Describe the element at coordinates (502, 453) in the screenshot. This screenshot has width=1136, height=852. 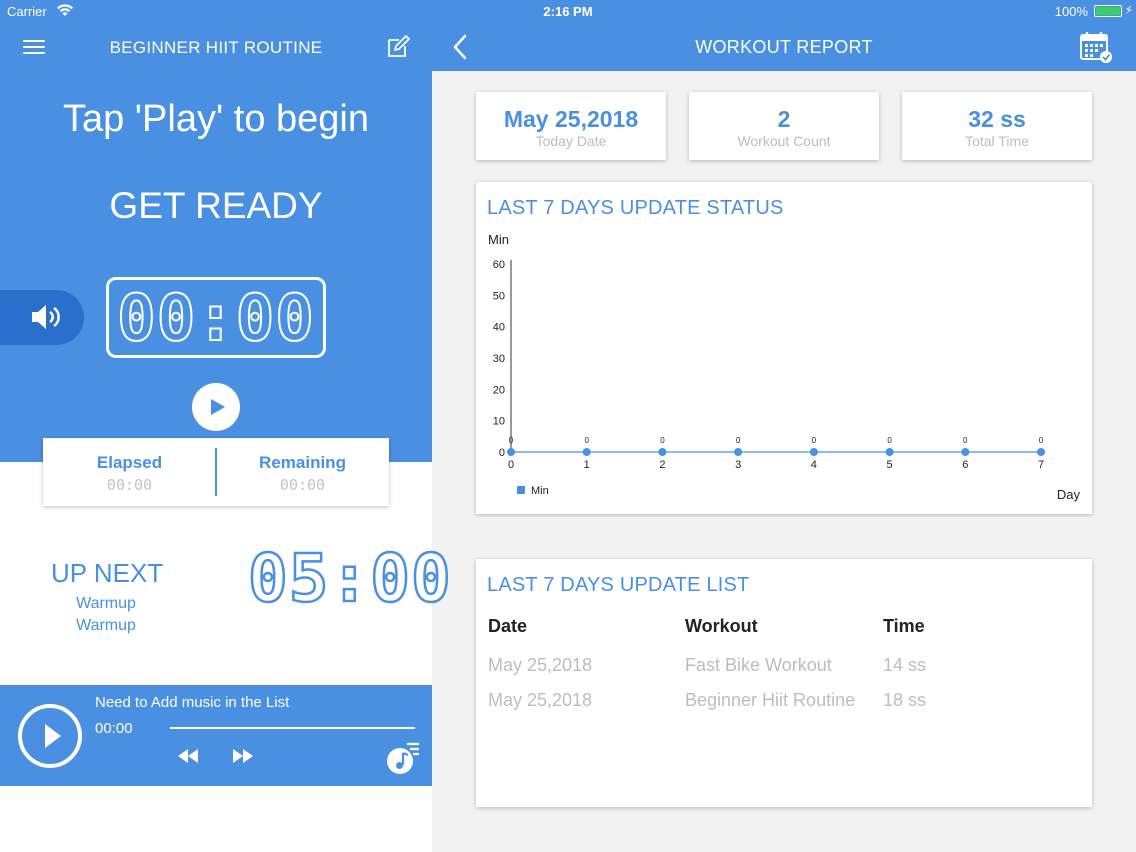
I see `y-tick-label: 0` at that location.